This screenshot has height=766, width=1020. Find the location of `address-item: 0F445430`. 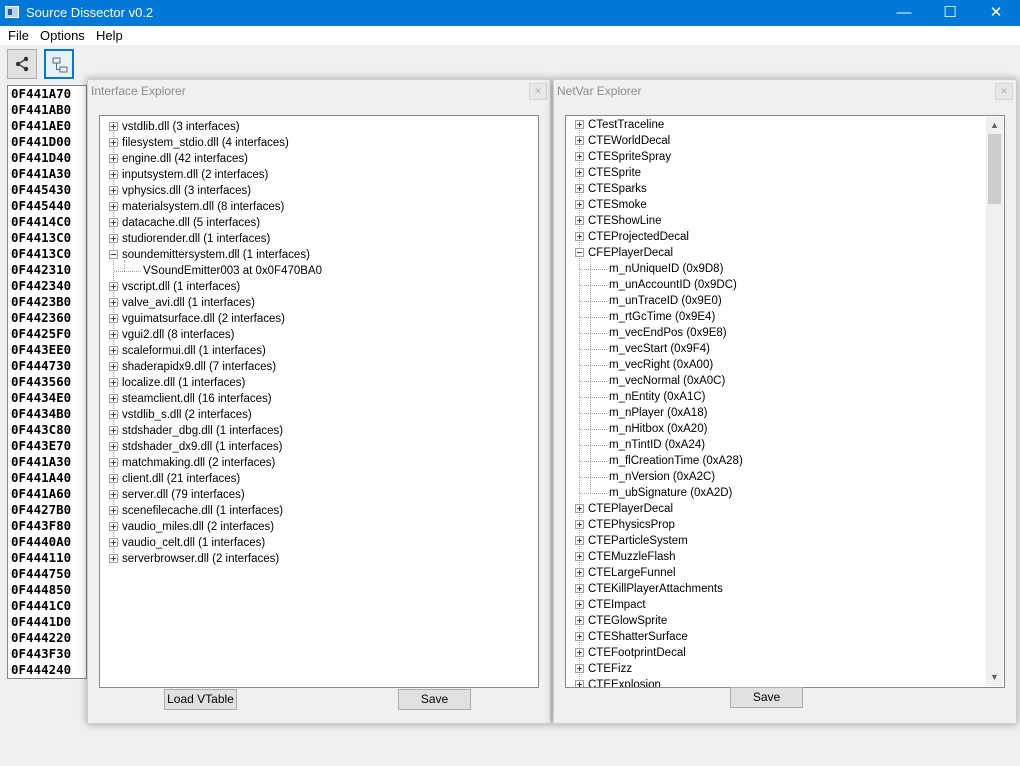

address-item: 0F445430 is located at coordinates (47, 190).